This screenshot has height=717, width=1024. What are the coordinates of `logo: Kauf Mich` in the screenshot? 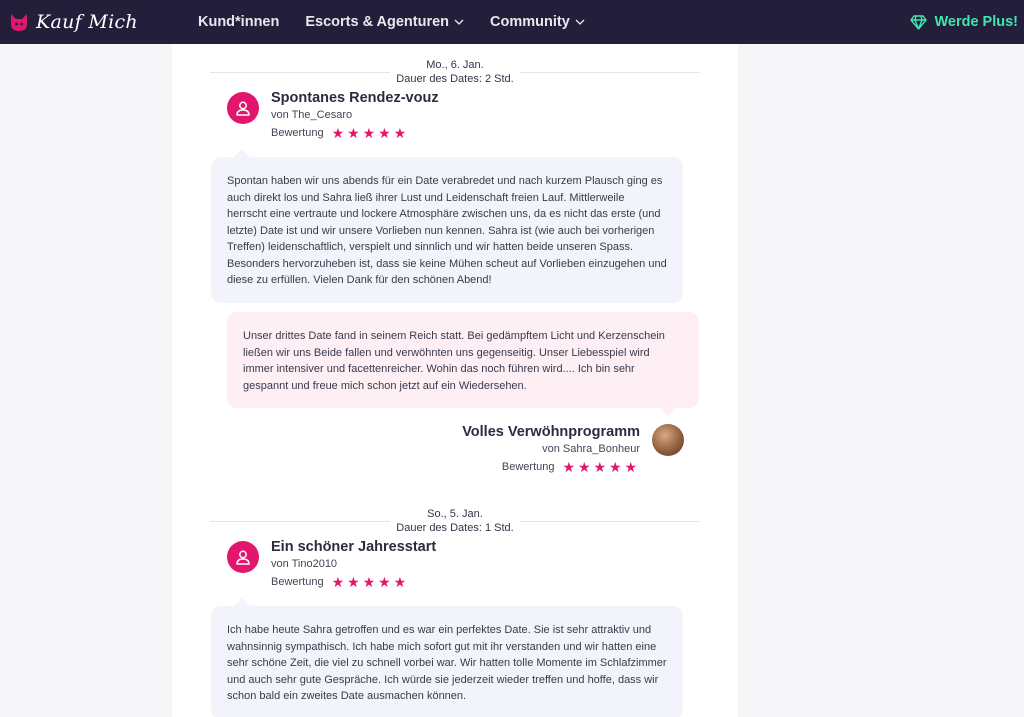 It's located at (88, 22).